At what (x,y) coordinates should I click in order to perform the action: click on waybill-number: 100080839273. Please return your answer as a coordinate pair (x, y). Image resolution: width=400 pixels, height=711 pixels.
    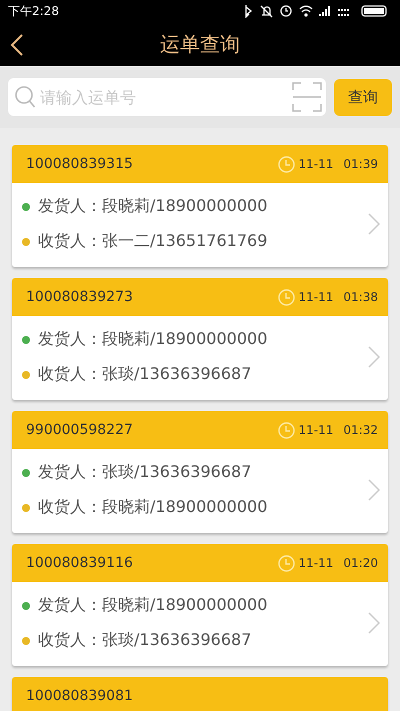
    Looking at the image, I should click on (79, 297).